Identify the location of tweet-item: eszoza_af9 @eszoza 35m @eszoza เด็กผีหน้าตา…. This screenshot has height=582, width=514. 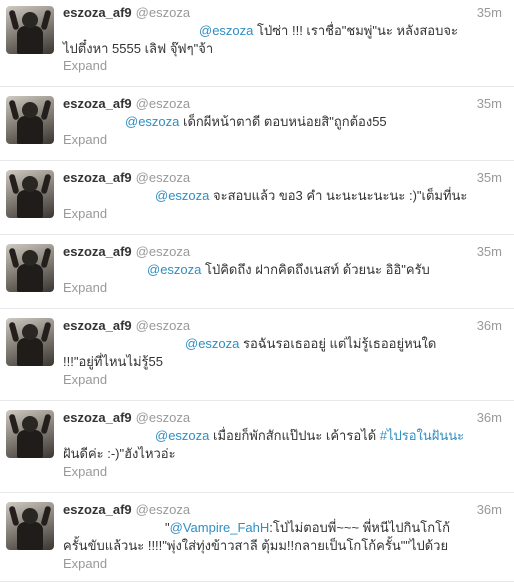
(257, 123).